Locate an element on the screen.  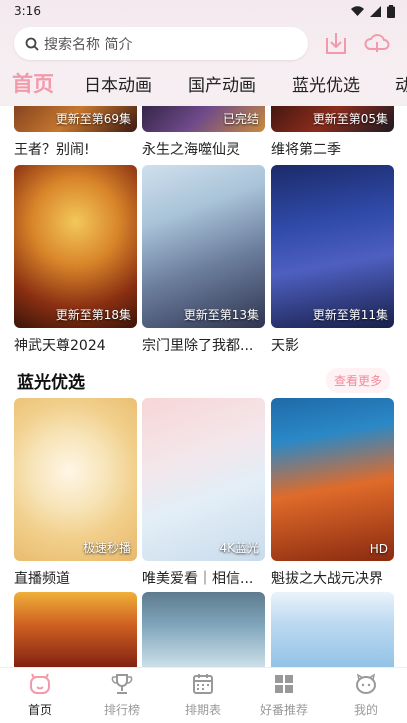
episode-badge: 更新至第13集 is located at coordinates (221, 315).